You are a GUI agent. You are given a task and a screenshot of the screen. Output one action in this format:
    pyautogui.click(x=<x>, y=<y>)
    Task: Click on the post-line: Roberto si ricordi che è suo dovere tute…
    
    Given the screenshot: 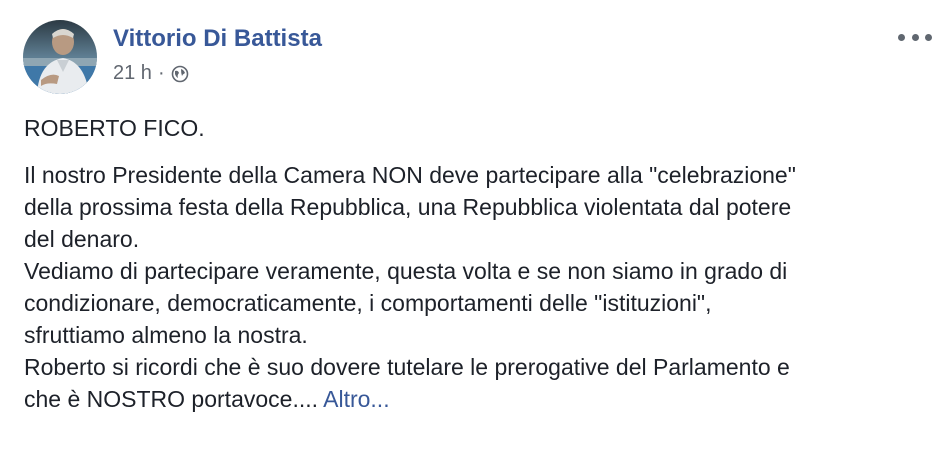 What is the action you would take?
    pyautogui.click(x=407, y=367)
    